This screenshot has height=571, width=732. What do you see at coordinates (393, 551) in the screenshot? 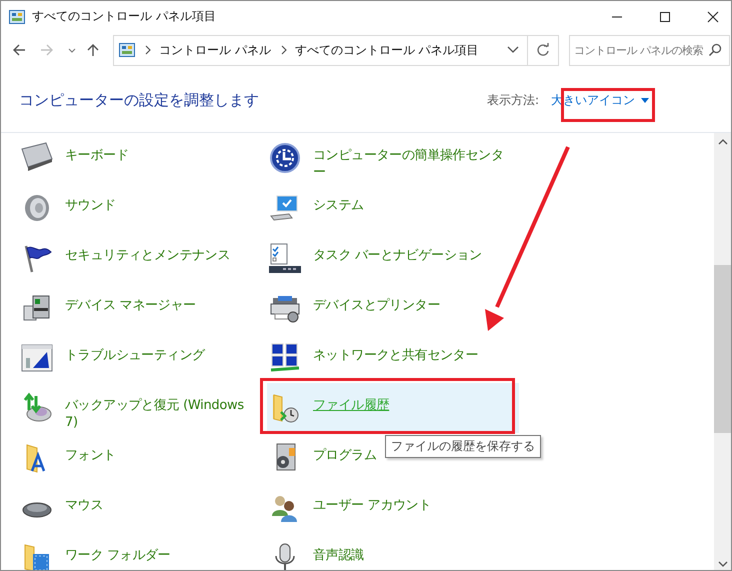
I see `control-panel-item: 音声認識` at bounding box center [393, 551].